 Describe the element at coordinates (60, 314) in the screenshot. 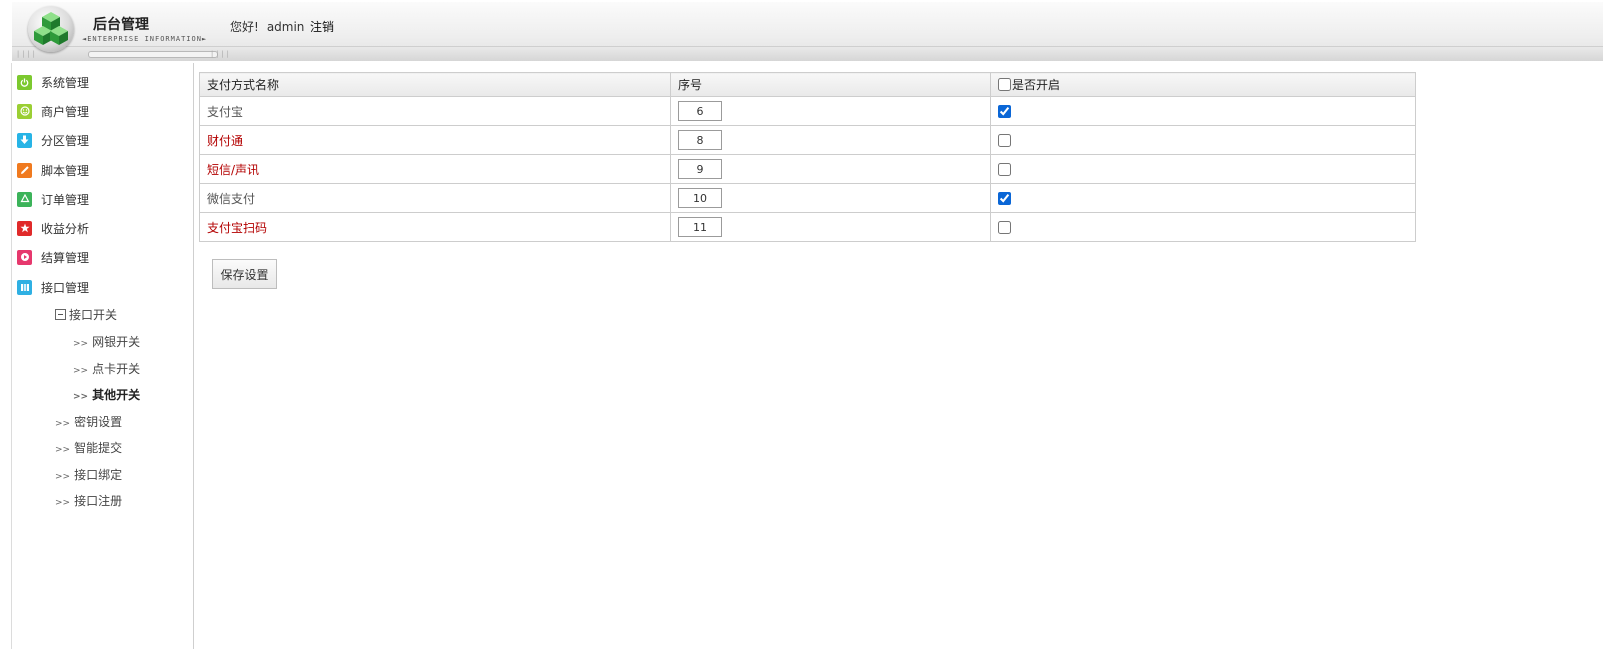

I see `collapse-icon` at that location.